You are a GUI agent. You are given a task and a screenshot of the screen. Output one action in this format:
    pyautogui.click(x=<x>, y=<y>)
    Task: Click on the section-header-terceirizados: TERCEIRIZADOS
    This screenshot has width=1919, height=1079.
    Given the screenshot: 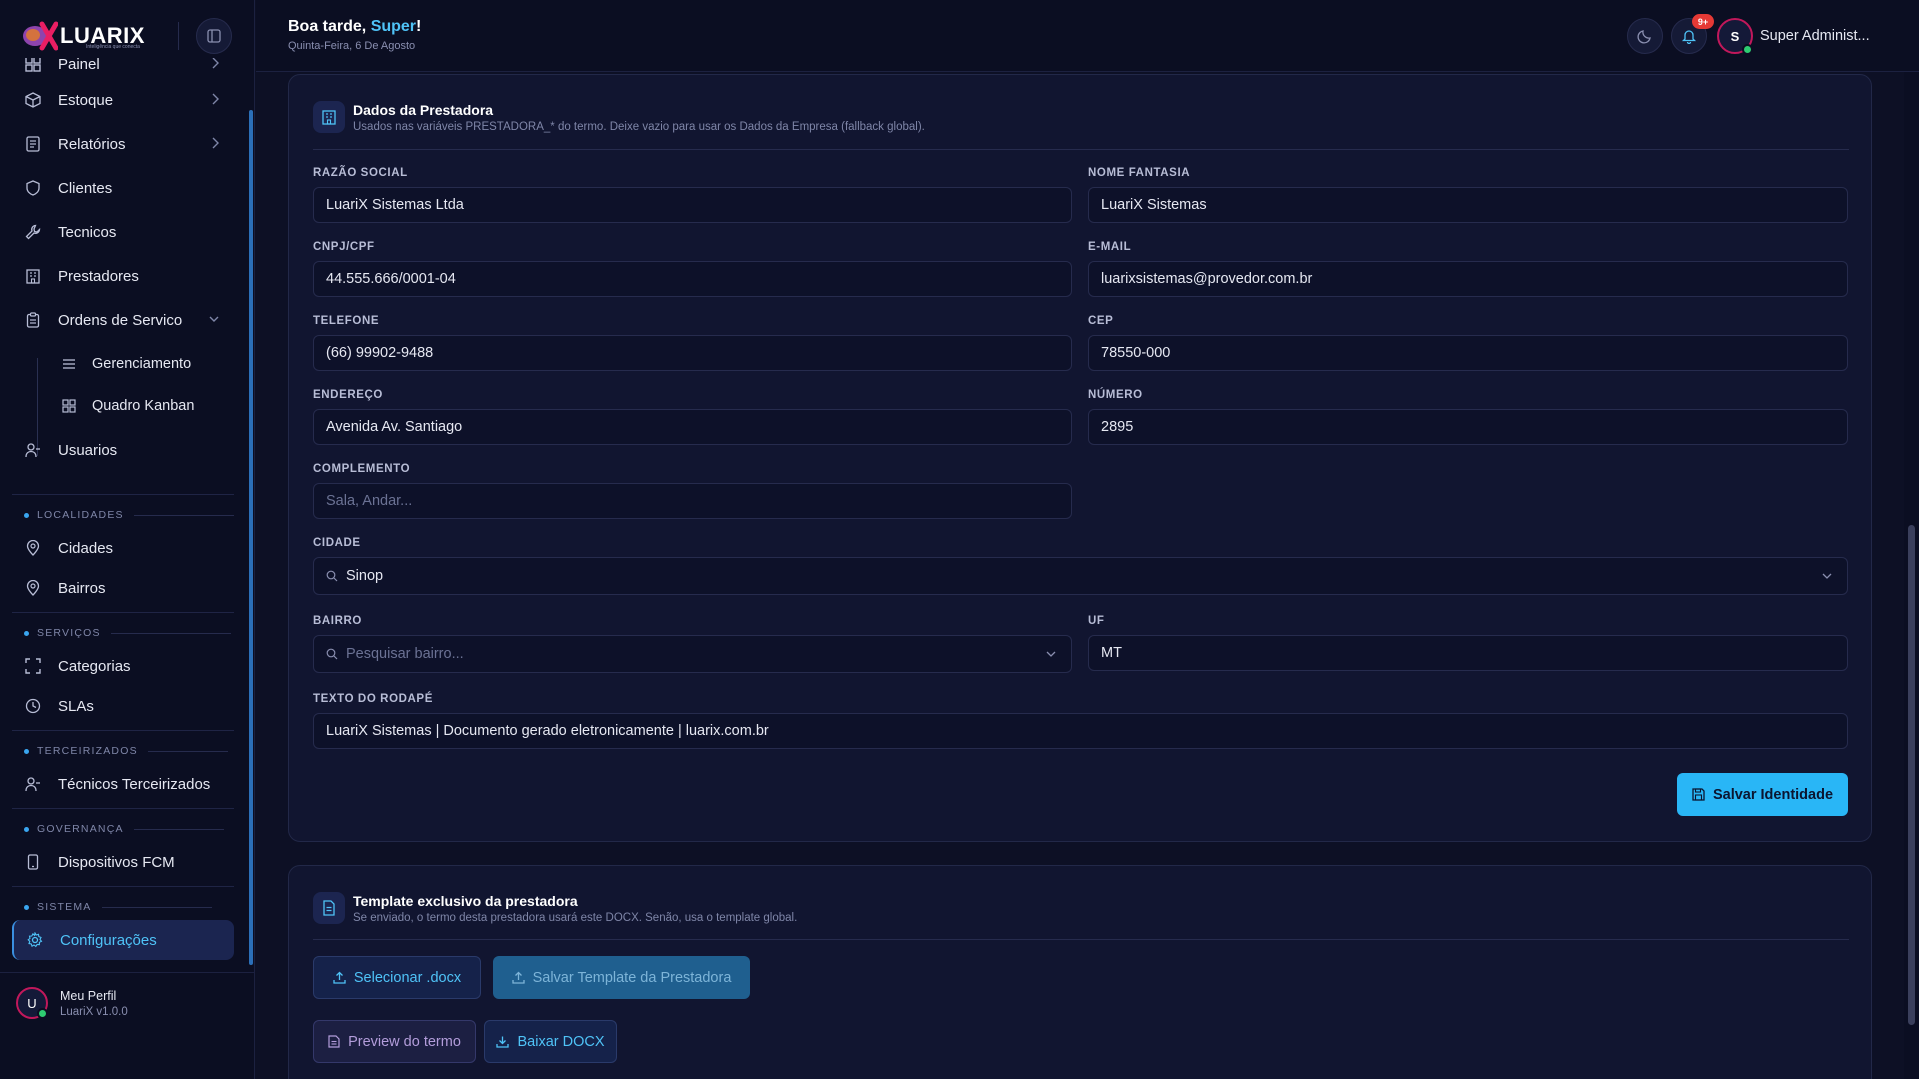 What is the action you would take?
    pyautogui.click(x=126, y=751)
    